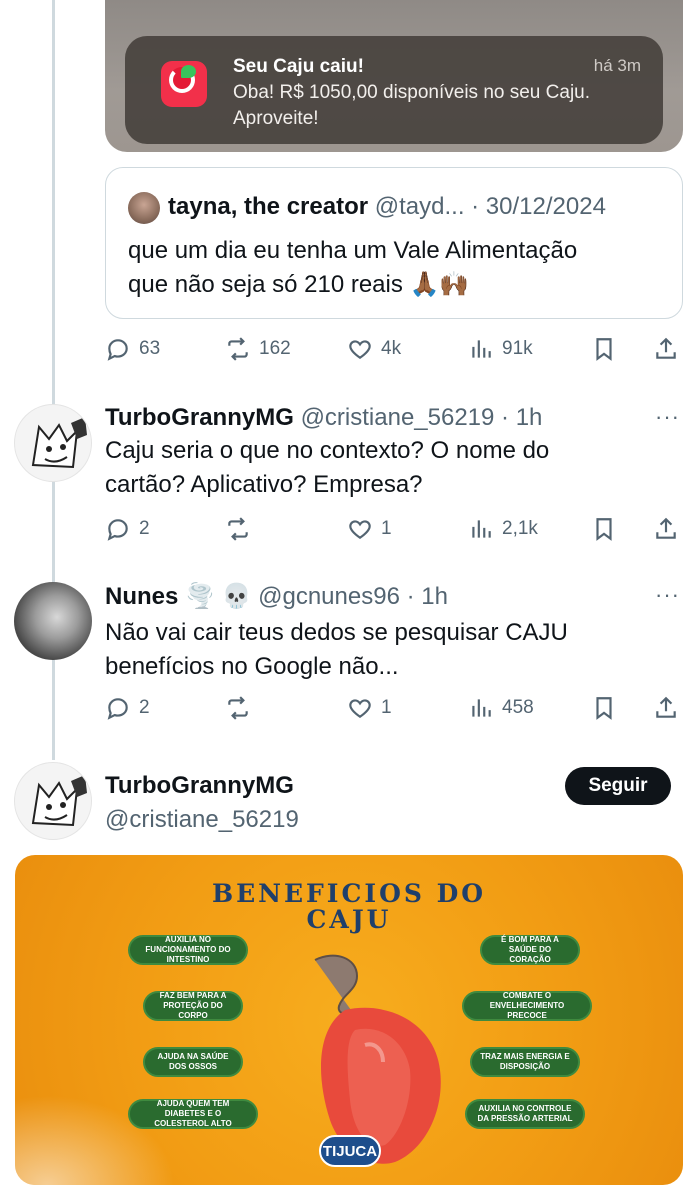  Describe the element at coordinates (530, 950) in the screenshot. I see `benefit-pill: É BOM PARA A SAÚDE DO CORAÇÃO` at that location.